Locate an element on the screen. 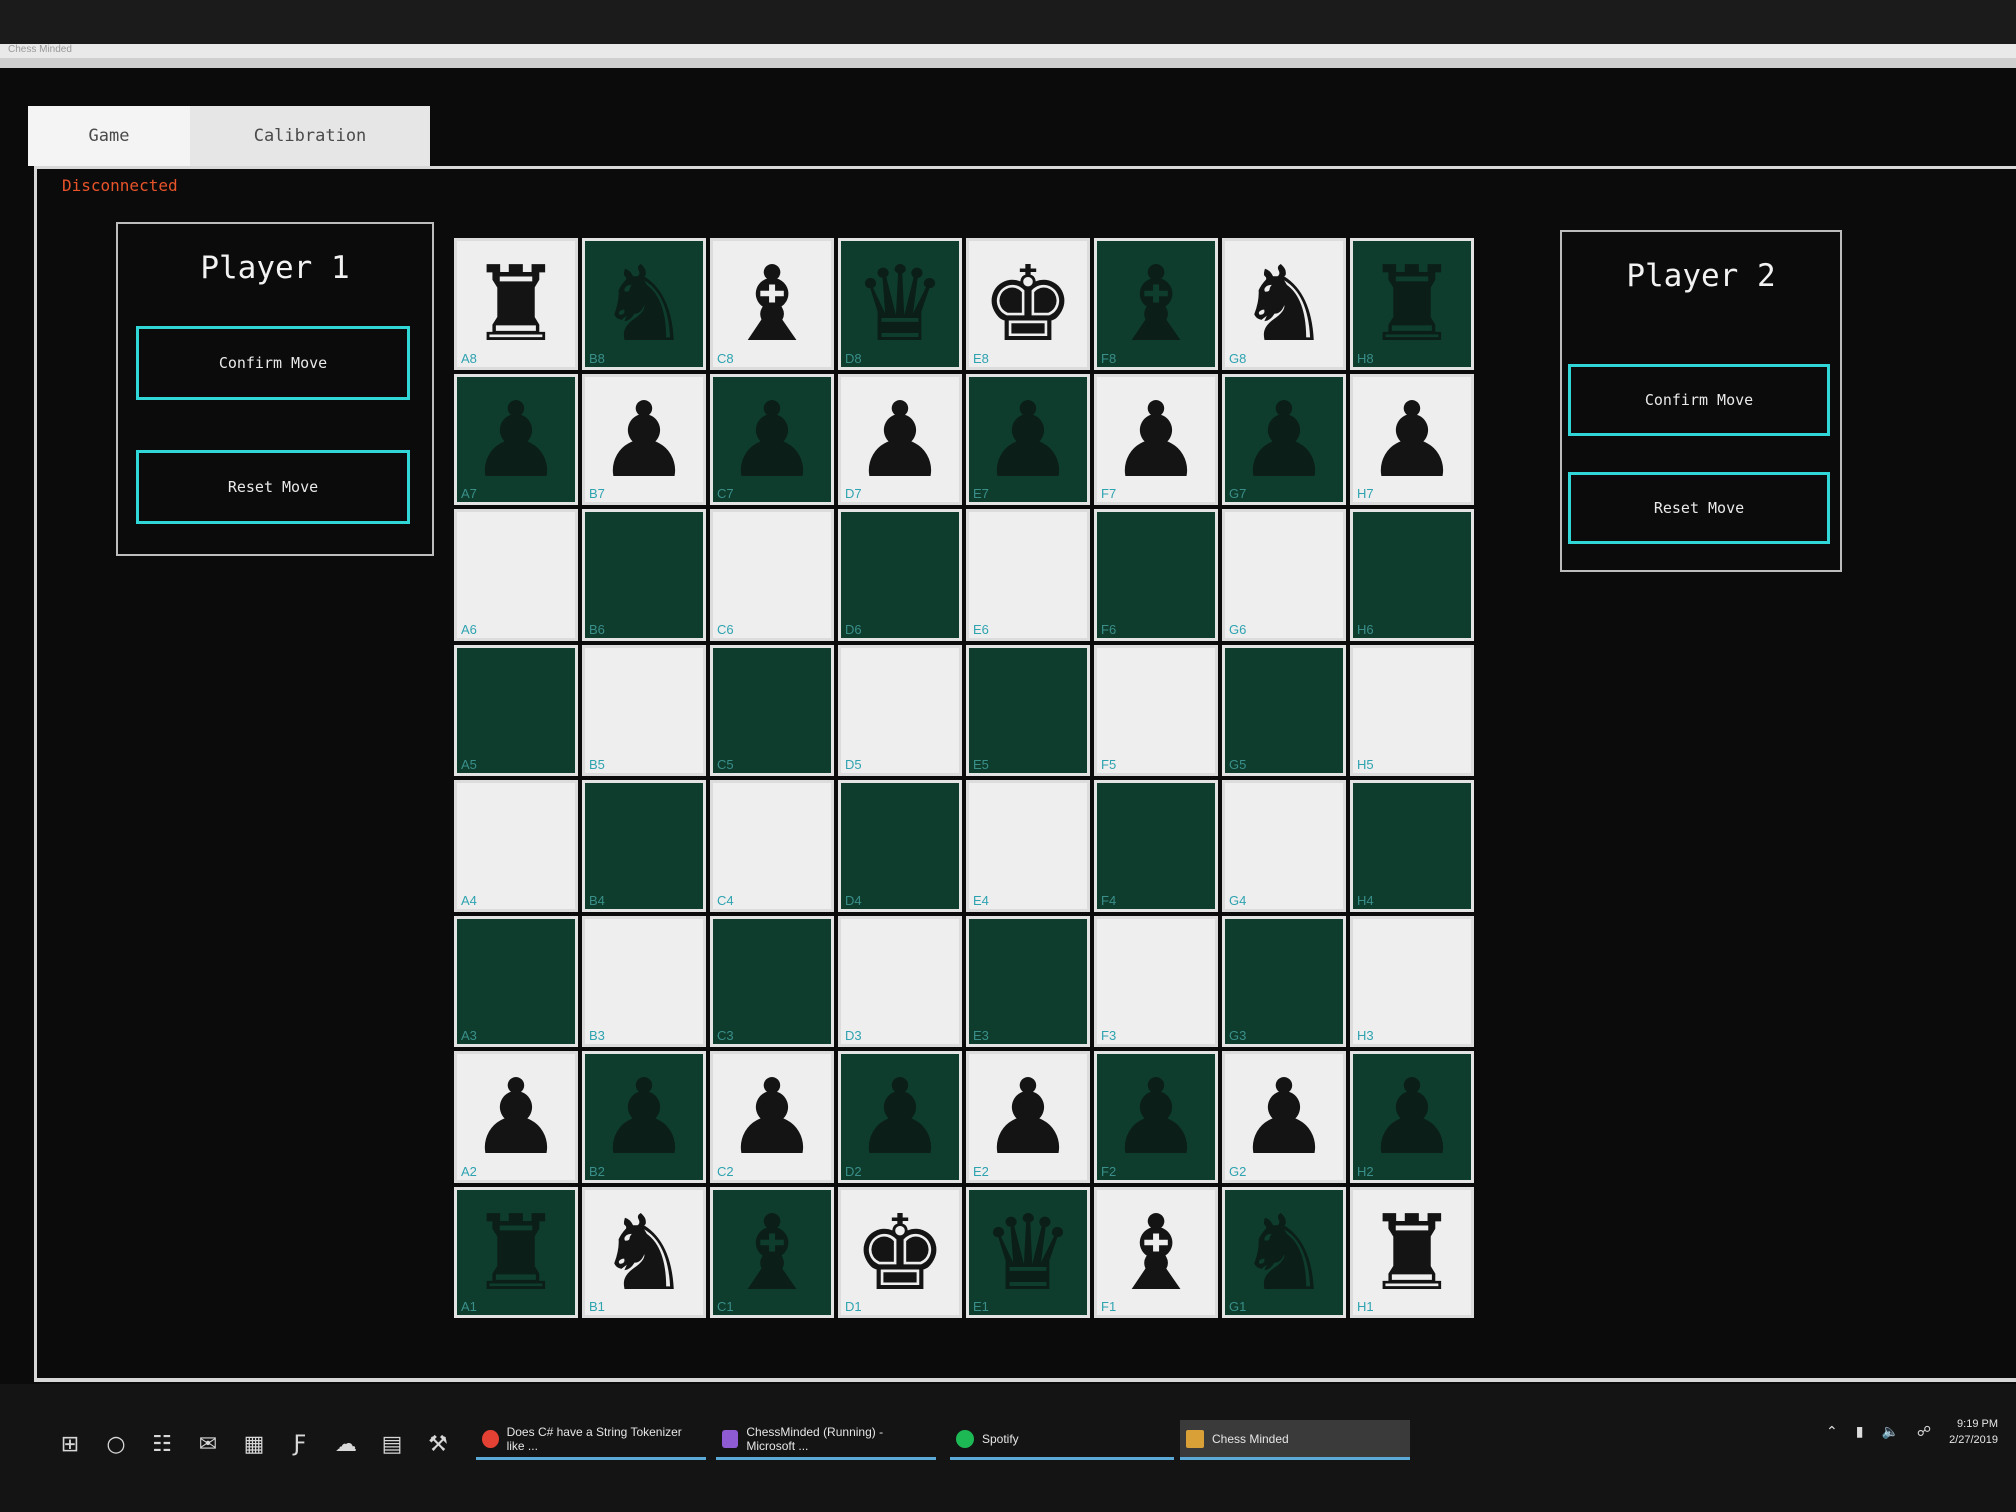 Image resolution: width=2016 pixels, height=1512 pixels. square-a2: ♟ A2 is located at coordinates (516, 1117).